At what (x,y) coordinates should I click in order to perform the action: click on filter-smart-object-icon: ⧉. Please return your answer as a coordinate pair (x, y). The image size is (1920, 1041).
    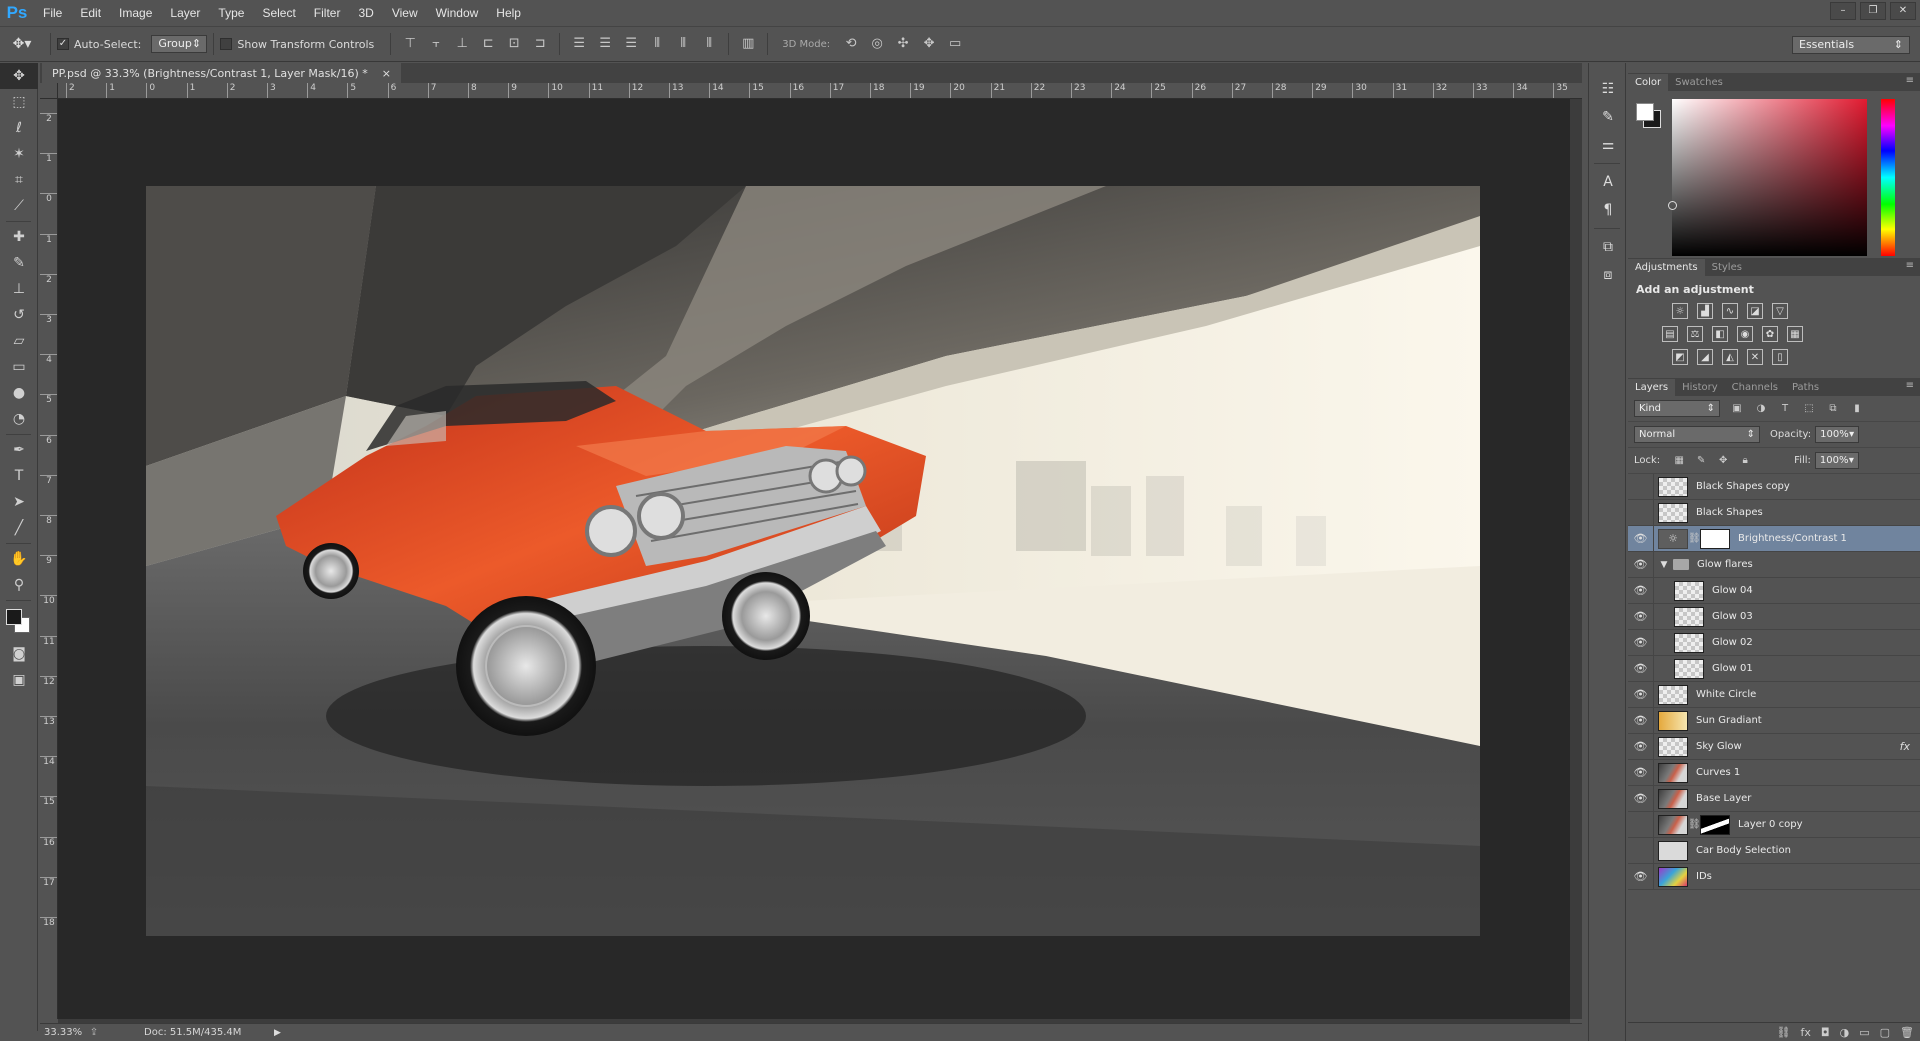
    Looking at the image, I should click on (1833, 409).